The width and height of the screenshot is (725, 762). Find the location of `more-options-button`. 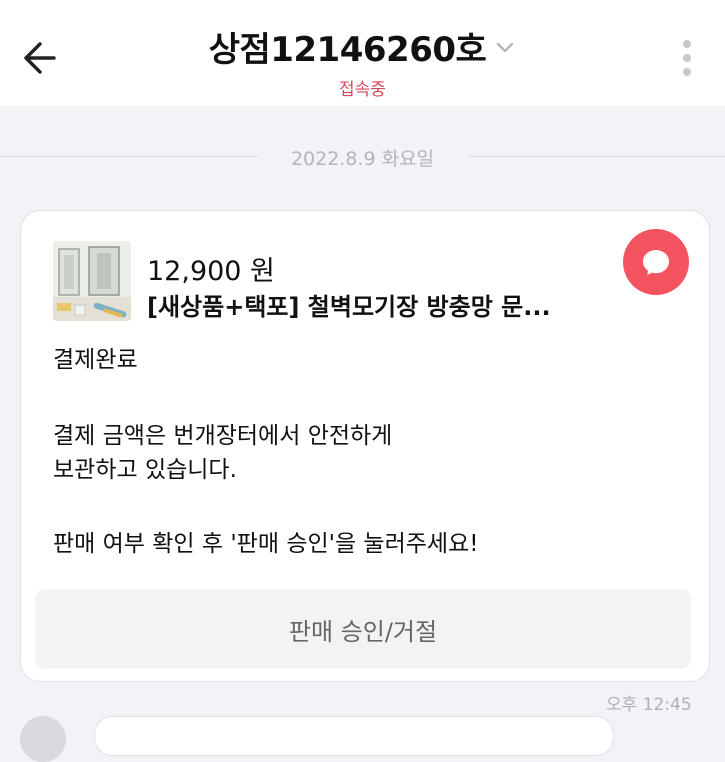

more-options-button is located at coordinates (687, 58).